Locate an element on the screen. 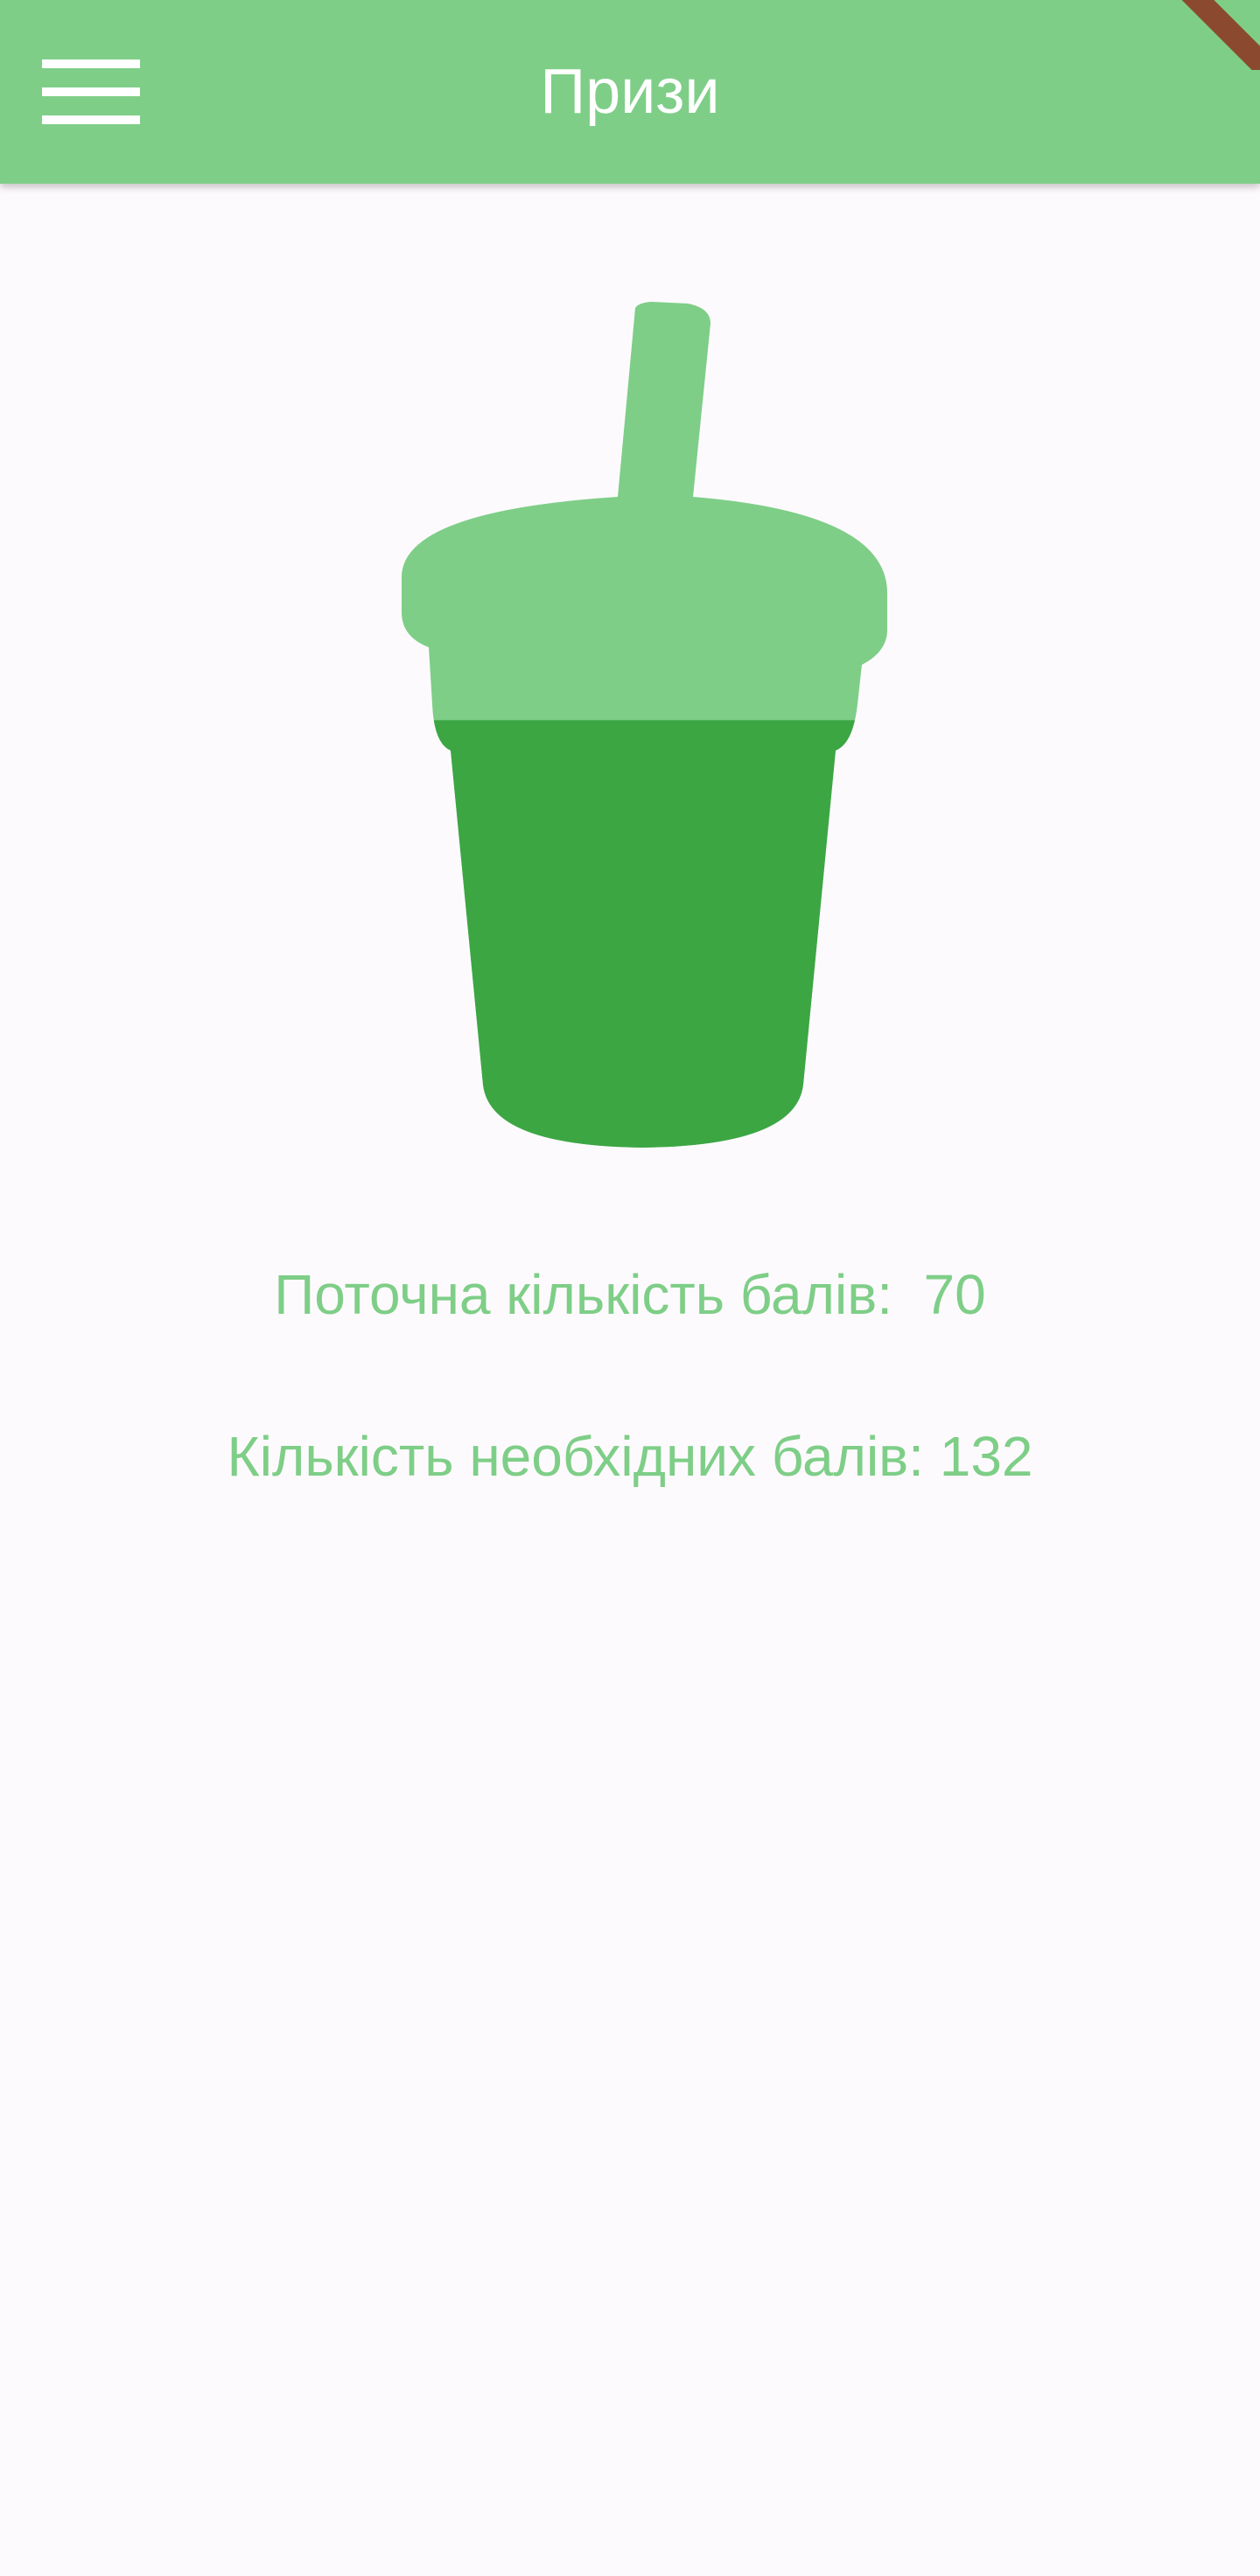 The image size is (1260, 2576). required-points-line: Кількість необхідних балів: 132 is located at coordinates (630, 1456).